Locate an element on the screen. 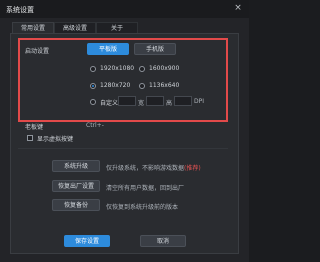 The width and height of the screenshot is (320, 262). system-upgrade-desc-text: 仅升级系统，不影响游戏数据 is located at coordinates (145, 168).